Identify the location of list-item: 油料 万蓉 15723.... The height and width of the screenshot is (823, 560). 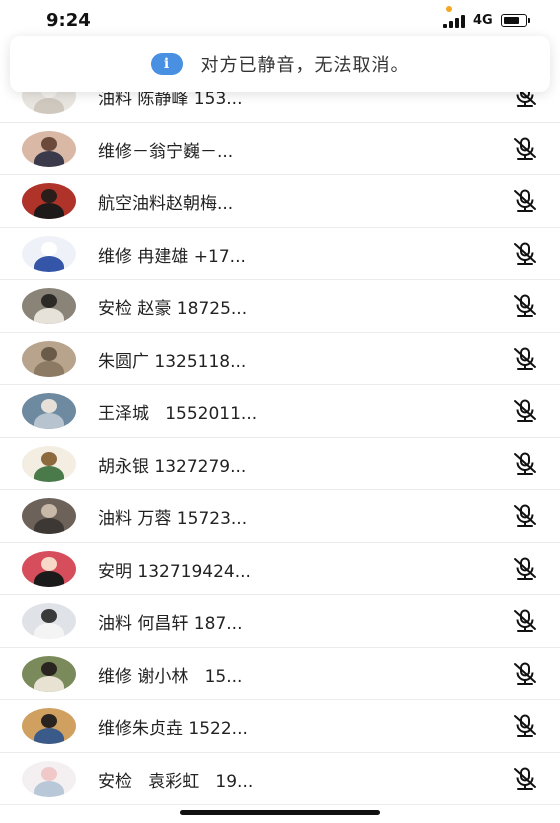
(280, 516).